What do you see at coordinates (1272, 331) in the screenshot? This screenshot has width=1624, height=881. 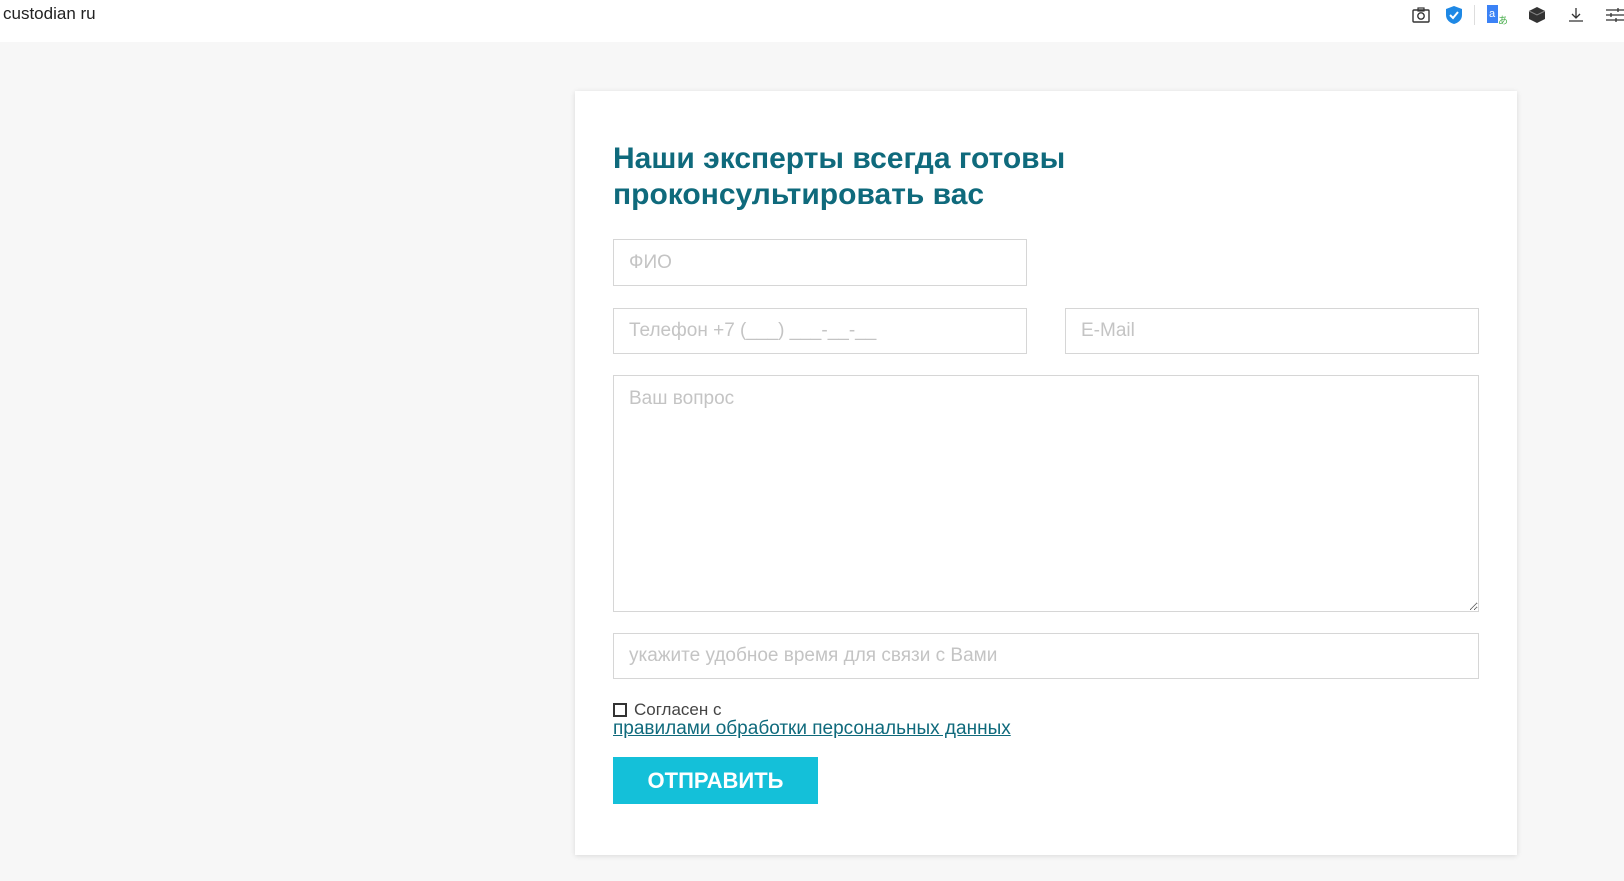 I see `email-input` at bounding box center [1272, 331].